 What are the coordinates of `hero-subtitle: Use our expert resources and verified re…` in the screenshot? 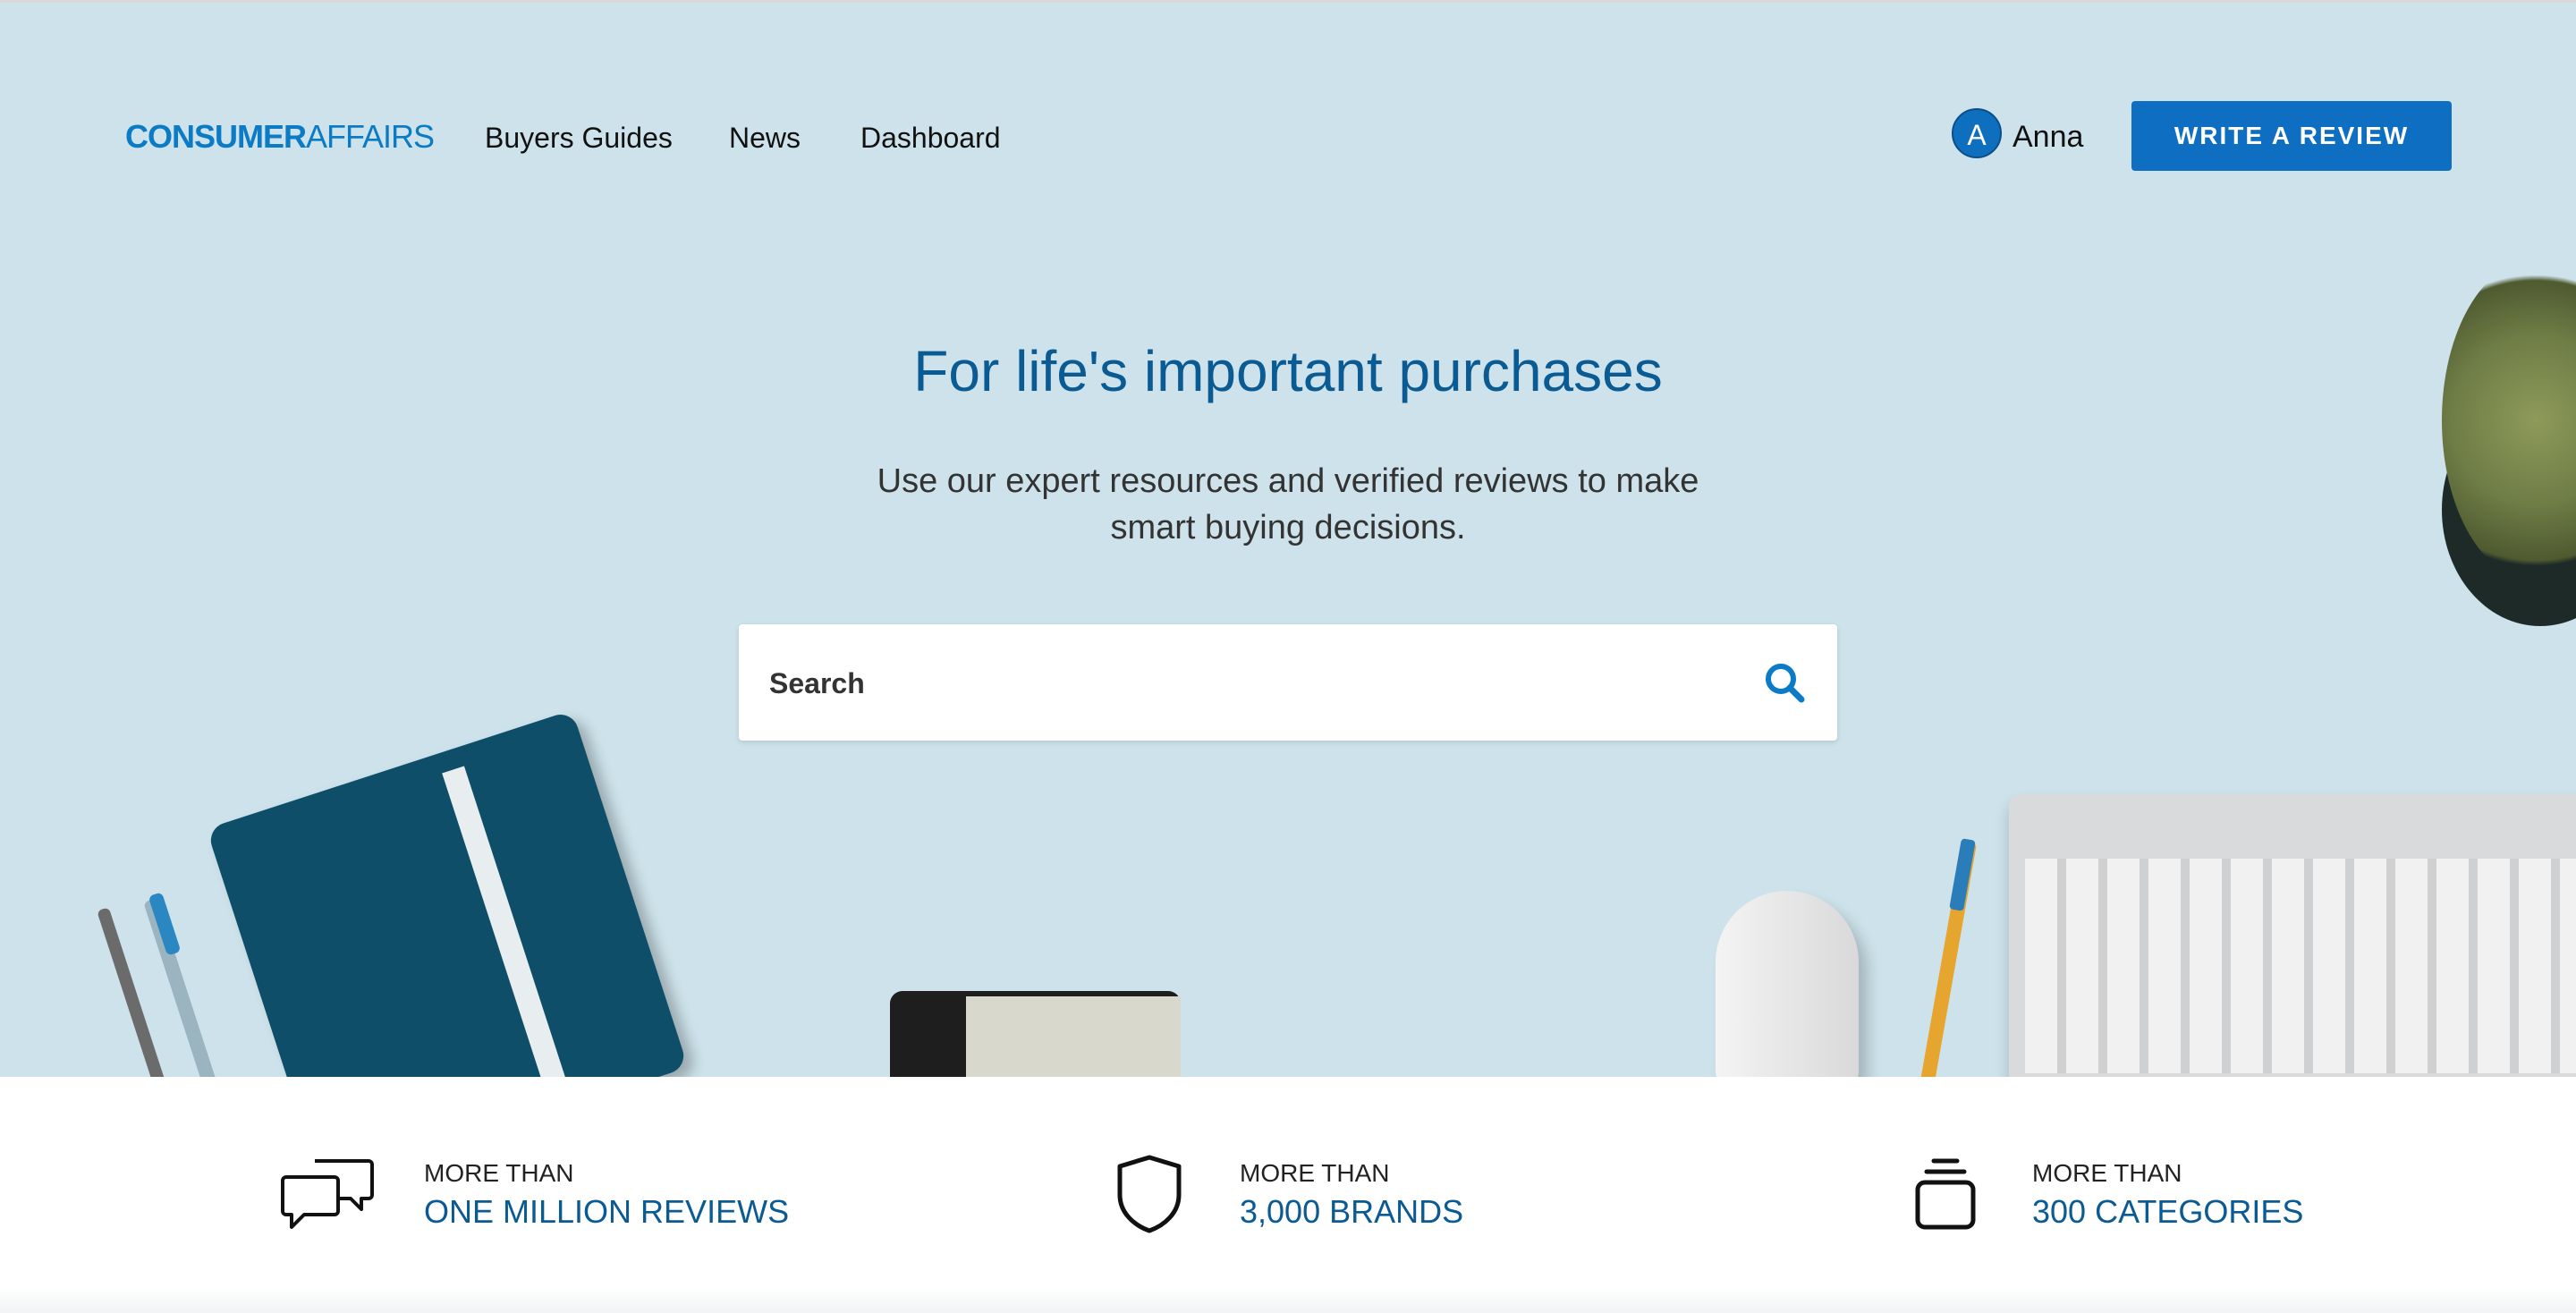 It's located at (1288, 504).